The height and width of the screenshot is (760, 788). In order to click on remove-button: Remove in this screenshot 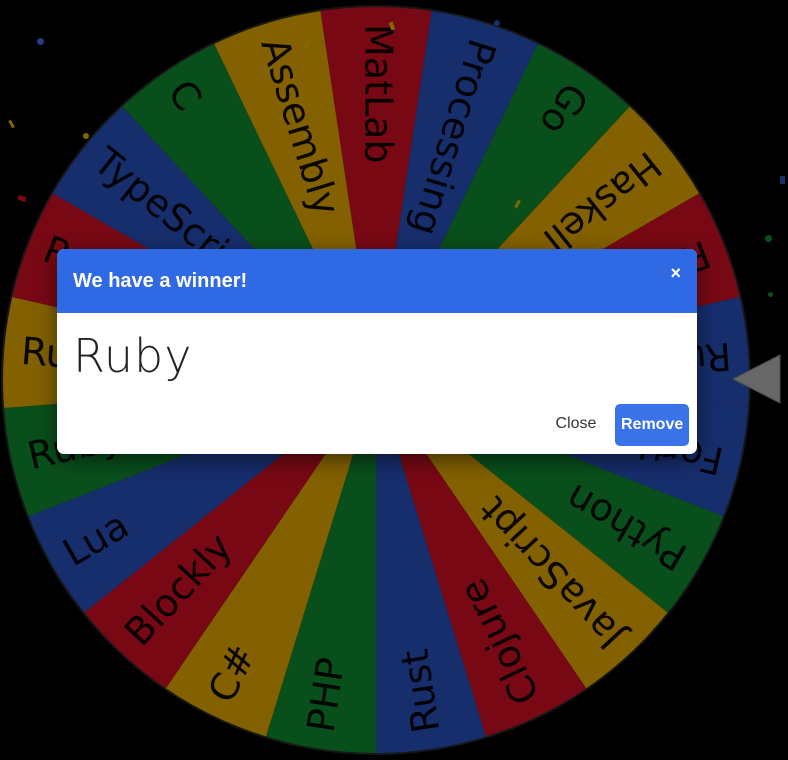, I will do `click(652, 425)`.